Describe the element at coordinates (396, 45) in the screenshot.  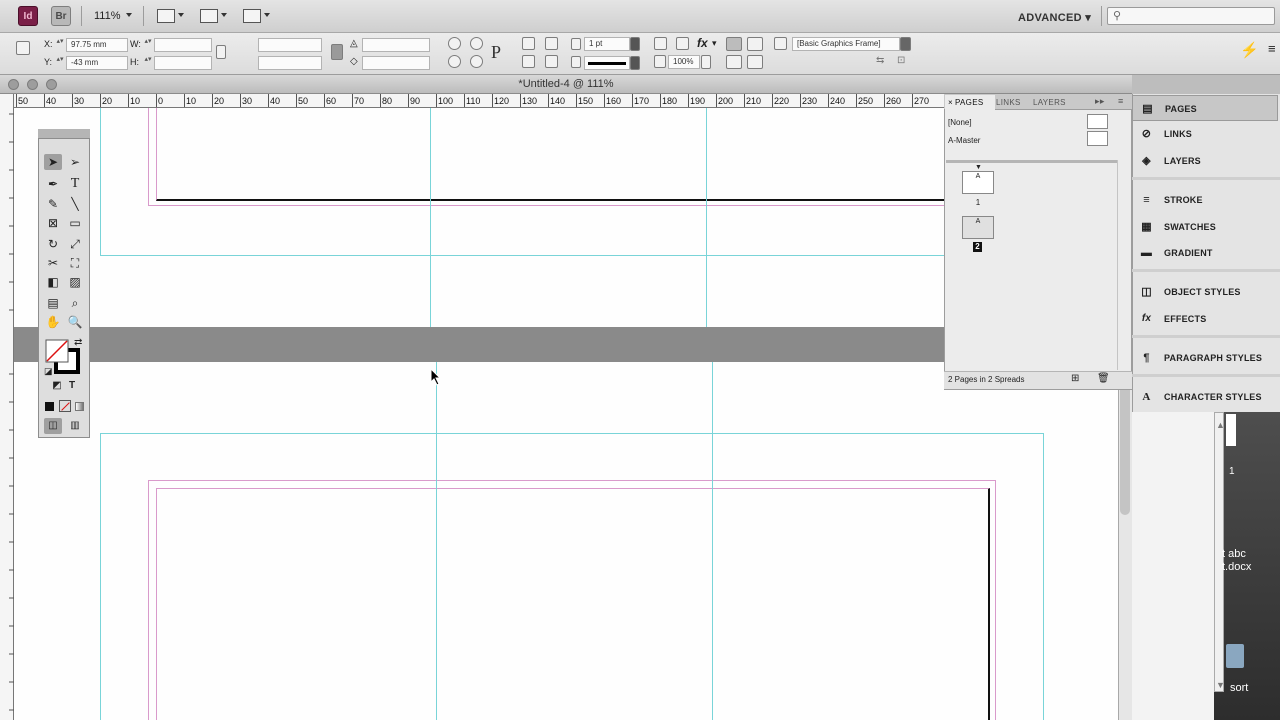
I see `rotation-angle-field` at that location.